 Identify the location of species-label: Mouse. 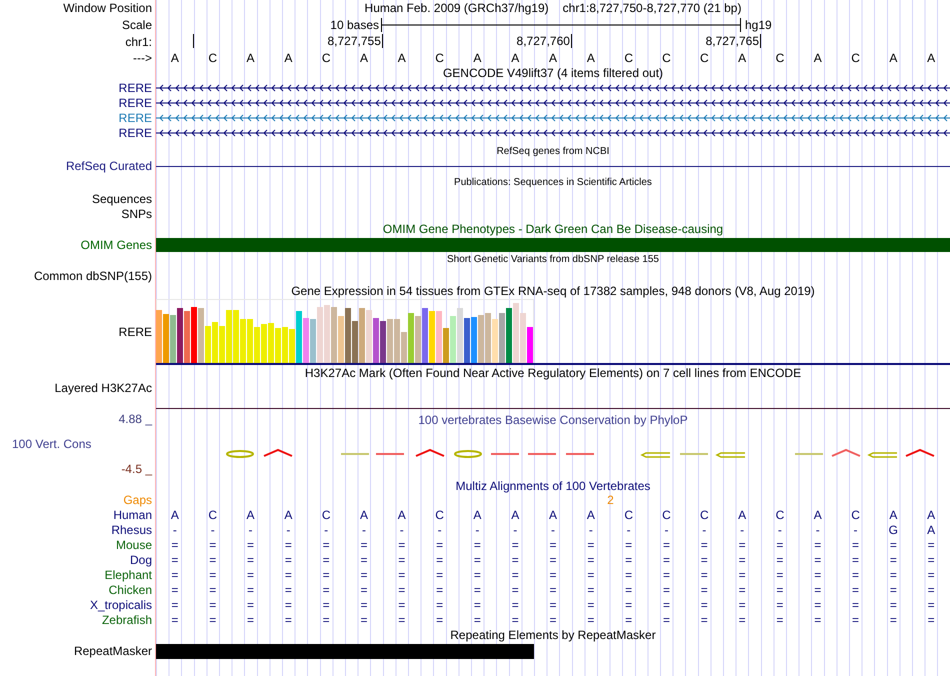
(134, 544).